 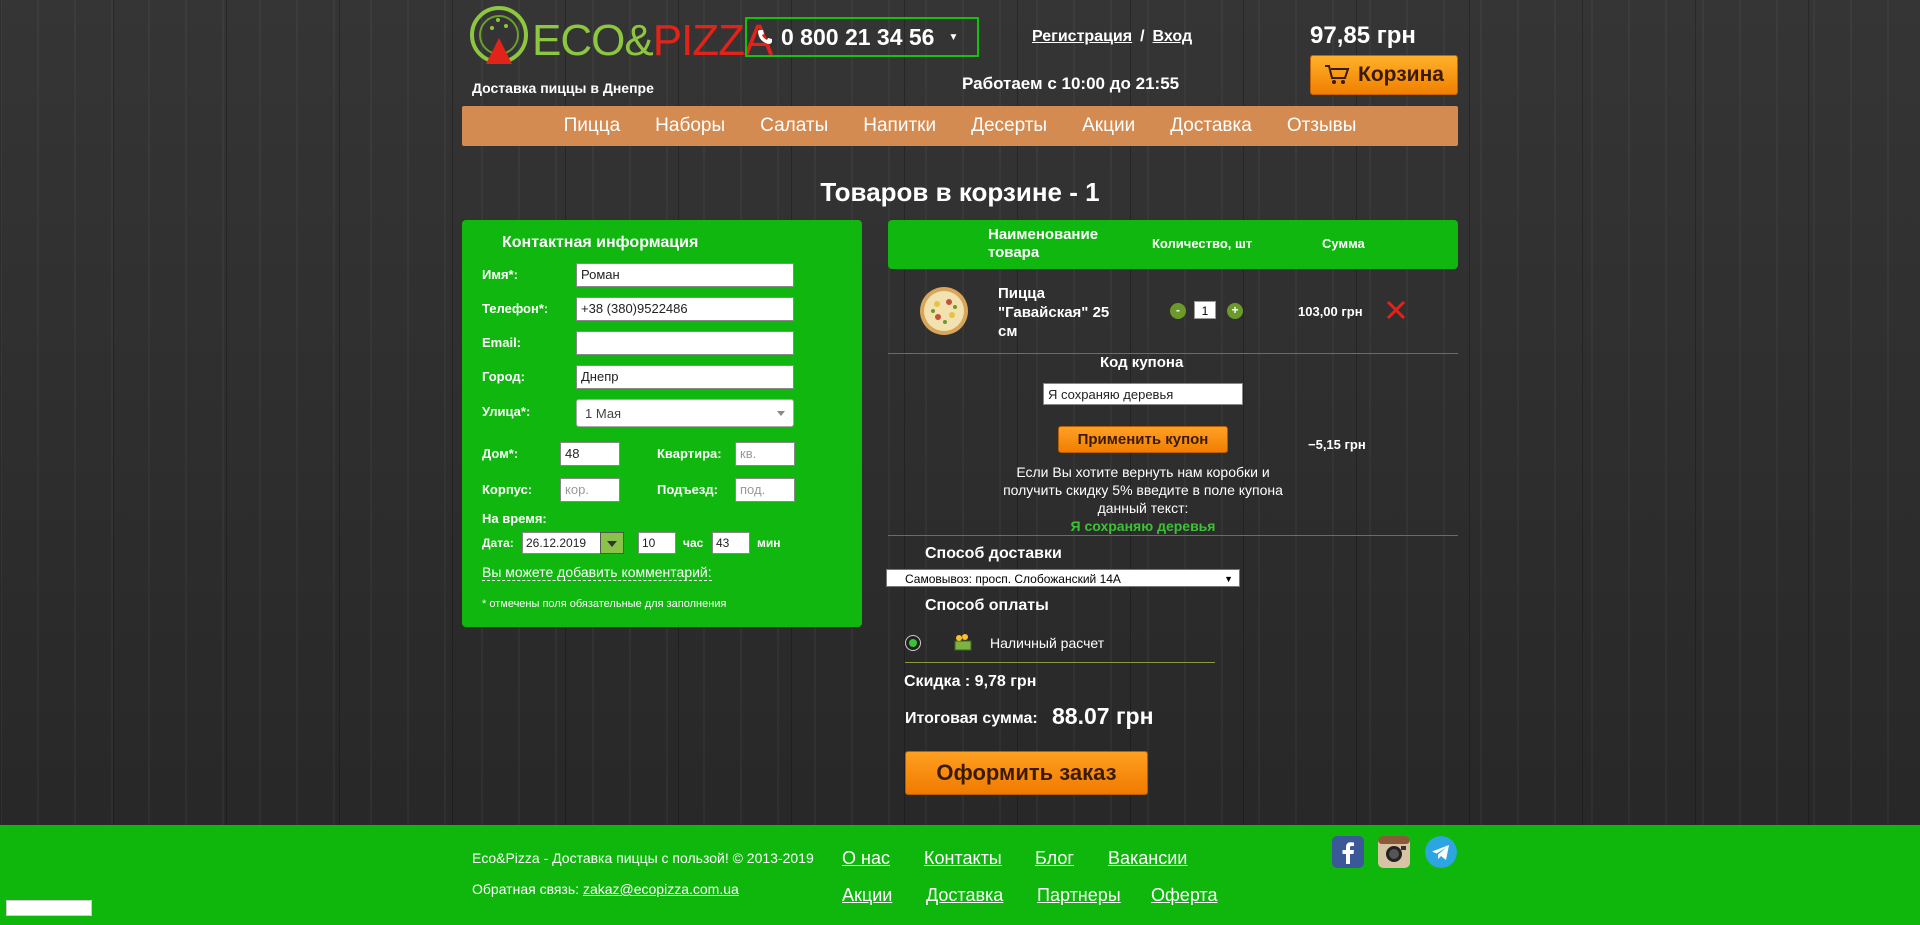 What do you see at coordinates (563, 88) in the screenshot?
I see `tagline: Доставка пиццы в Днепре` at bounding box center [563, 88].